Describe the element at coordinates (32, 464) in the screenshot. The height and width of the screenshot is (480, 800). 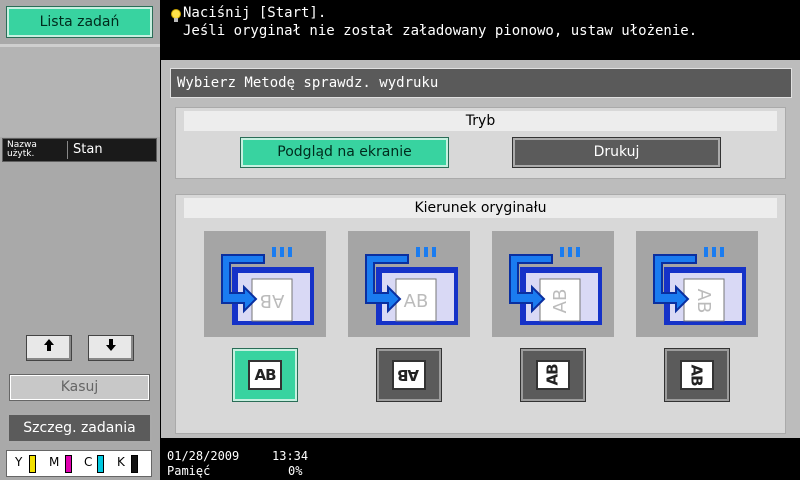
I see `toner-y-bar` at that location.